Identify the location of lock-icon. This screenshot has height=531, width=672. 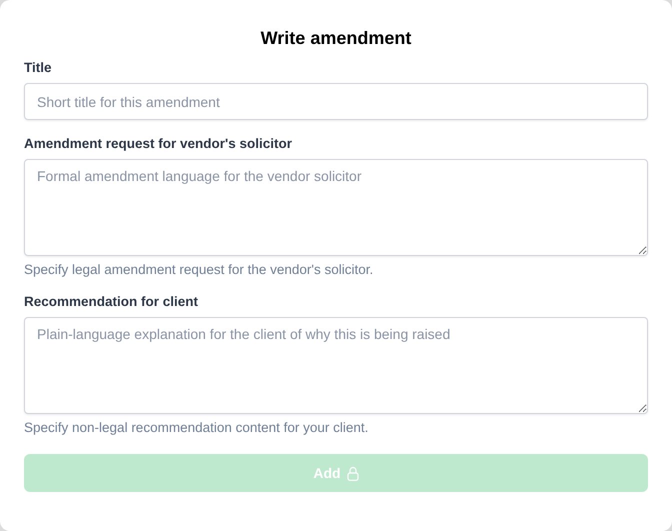
(352, 473).